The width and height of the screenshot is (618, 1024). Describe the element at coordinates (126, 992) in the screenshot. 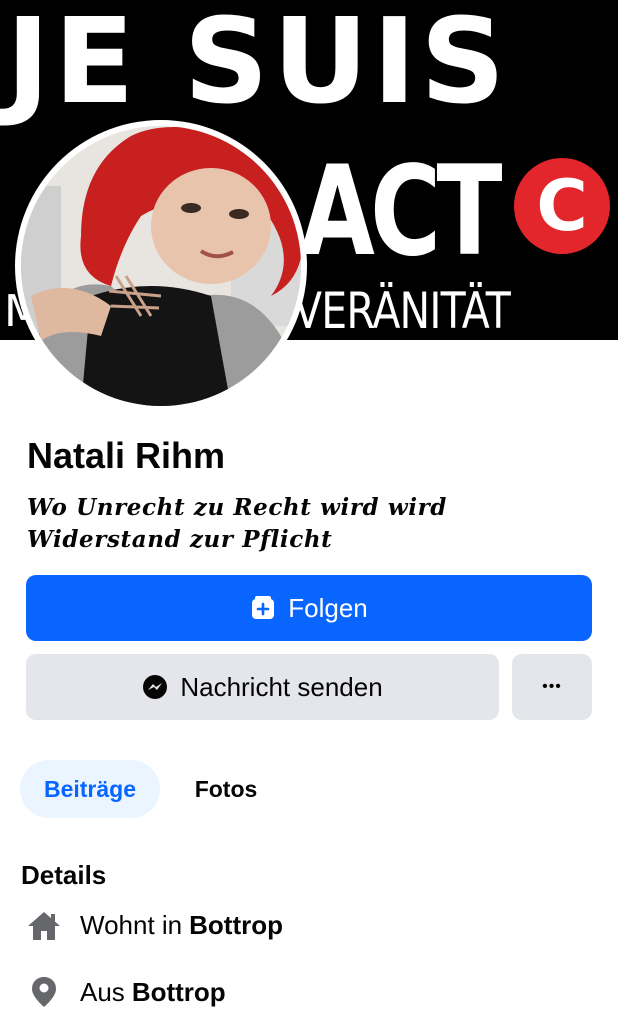

I see `detail-from: Aus Bottrop` at that location.